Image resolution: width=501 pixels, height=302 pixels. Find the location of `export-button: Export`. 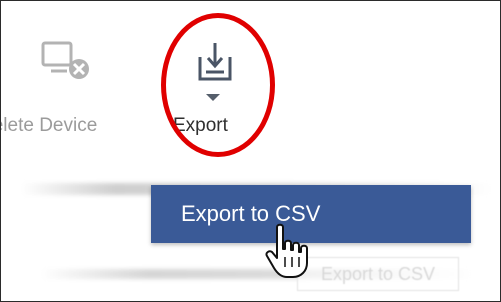

export-button: Export is located at coordinates (216, 96).